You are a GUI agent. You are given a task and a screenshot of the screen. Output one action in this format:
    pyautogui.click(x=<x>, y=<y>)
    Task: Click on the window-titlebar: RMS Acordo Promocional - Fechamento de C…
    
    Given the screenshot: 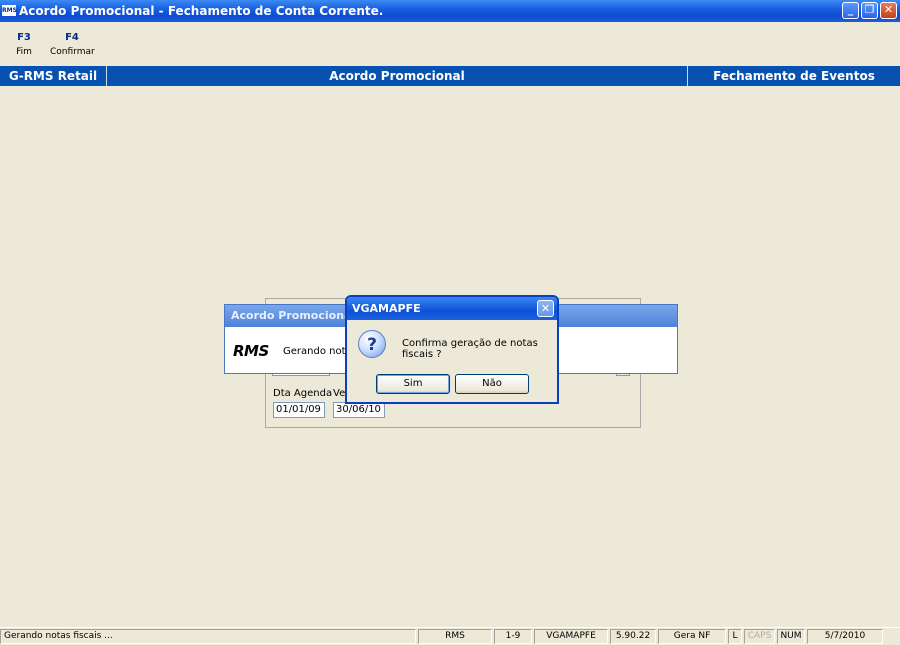 What is the action you would take?
    pyautogui.click(x=450, y=11)
    